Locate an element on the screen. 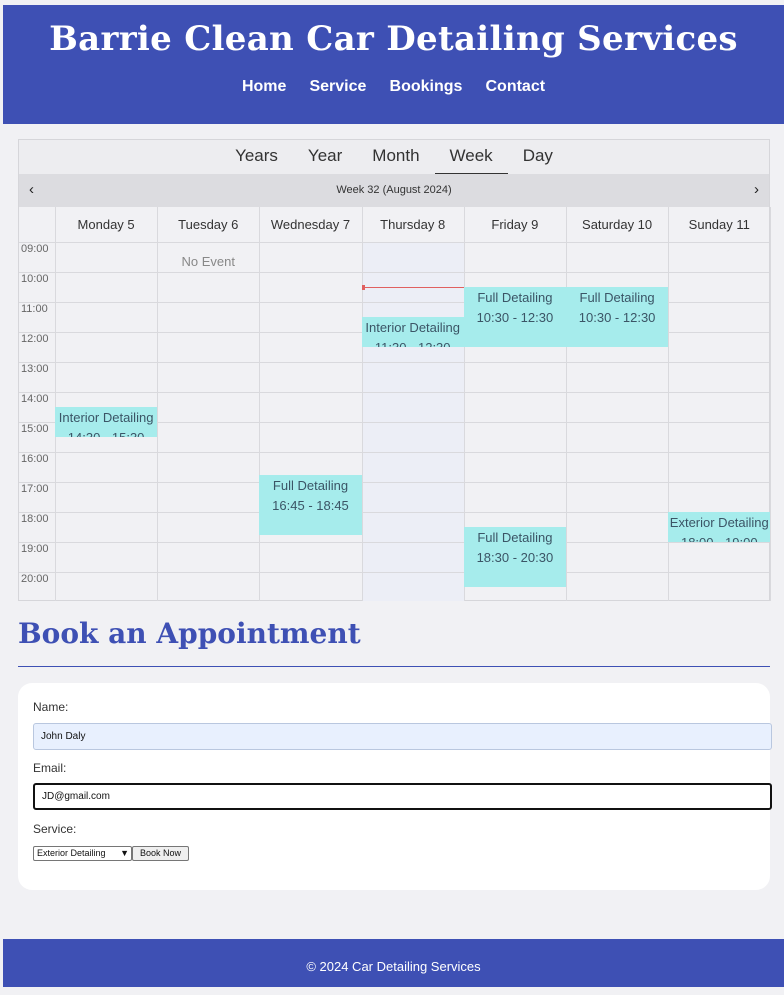 The height and width of the screenshot is (995, 784). event-title: Interior Detailing is located at coordinates (413, 327).